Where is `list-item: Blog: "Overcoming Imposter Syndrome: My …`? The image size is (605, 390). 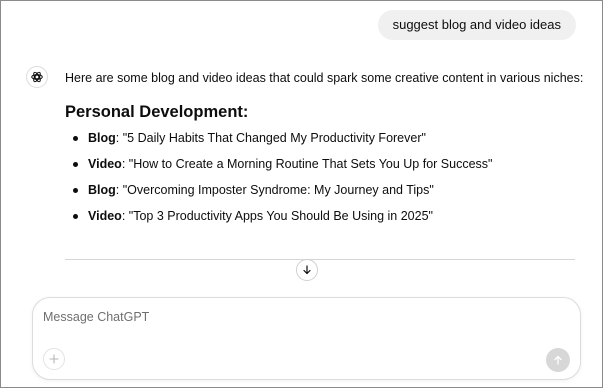
list-item: Blog: "Overcoming Imposter Syndrome: My … is located at coordinates (278, 193).